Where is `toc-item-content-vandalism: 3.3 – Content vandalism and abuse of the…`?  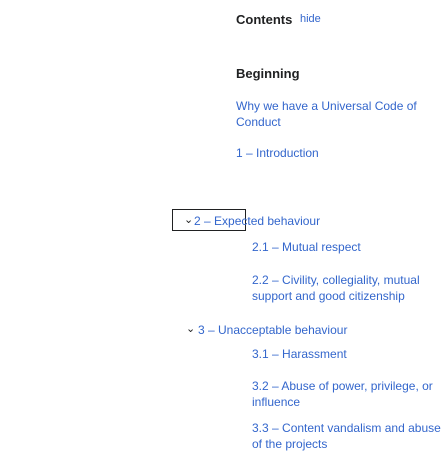
toc-item-content-vandalism: 3.3 – Content vandalism and abuse of the… is located at coordinates (347, 436).